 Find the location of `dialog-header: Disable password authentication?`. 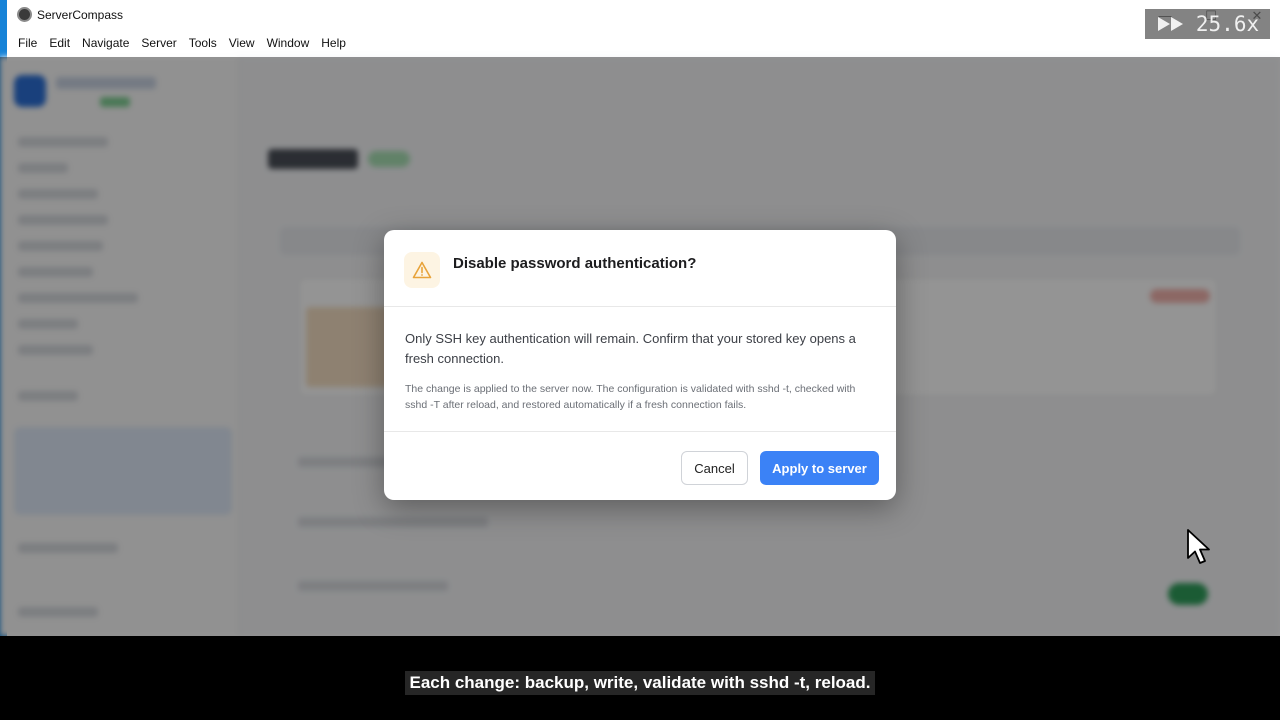

dialog-header: Disable password authentication? is located at coordinates (640, 268).